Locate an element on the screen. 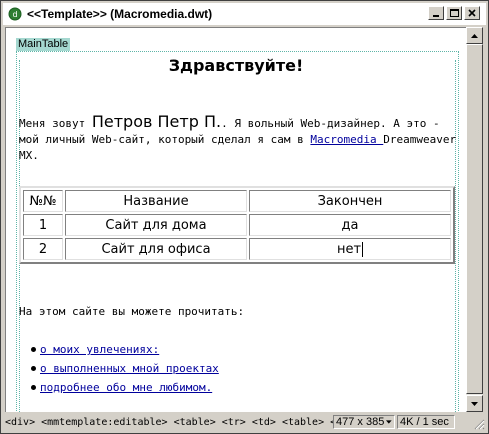  topic-link-hobbies: о моих увлечениях: is located at coordinates (99, 349).